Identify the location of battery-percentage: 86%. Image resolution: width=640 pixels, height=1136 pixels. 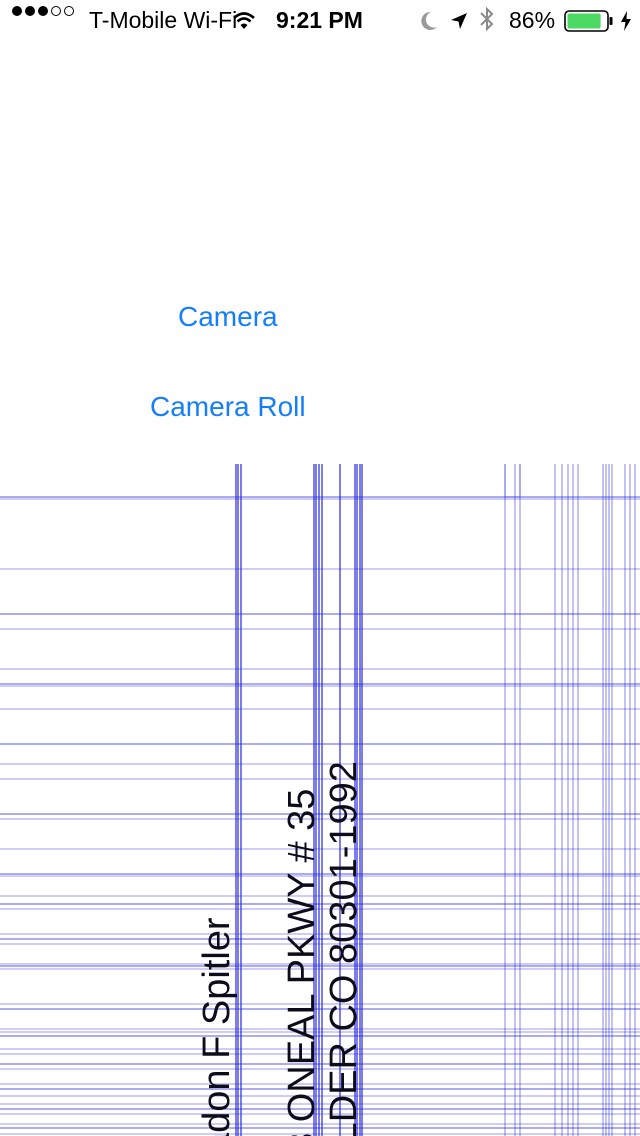
(532, 20).